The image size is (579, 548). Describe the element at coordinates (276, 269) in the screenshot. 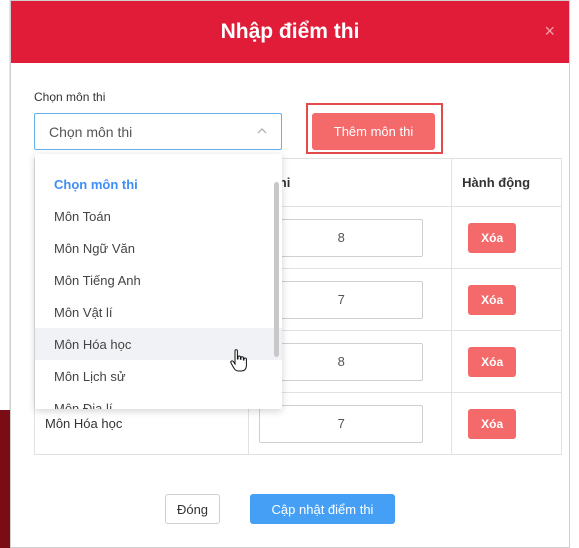

I see `dropdown-scrollbar` at that location.